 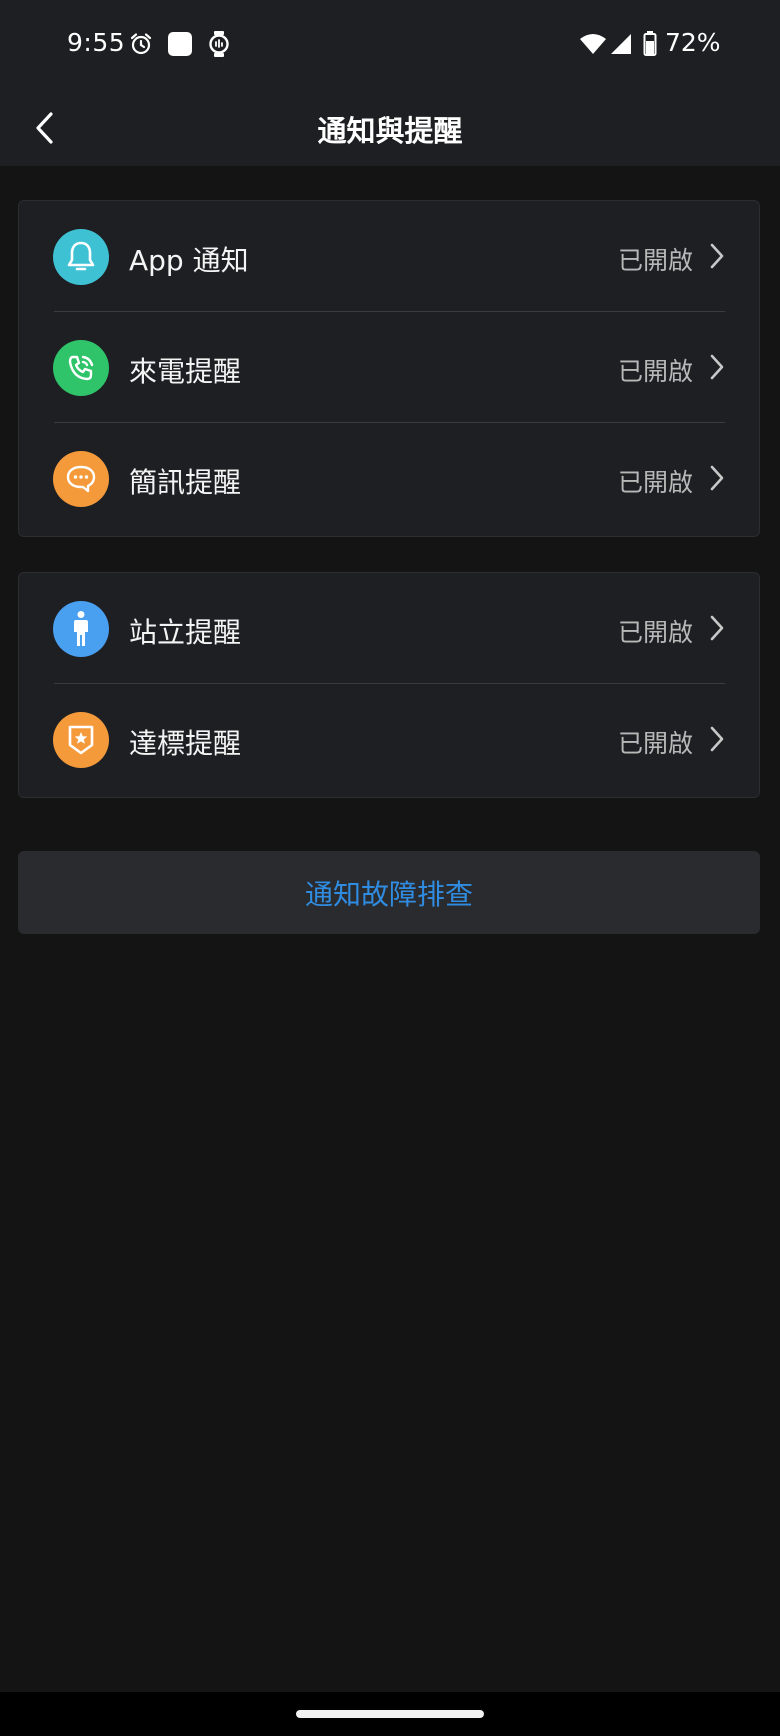 I want to click on bell-icon, so click(x=81, y=257).